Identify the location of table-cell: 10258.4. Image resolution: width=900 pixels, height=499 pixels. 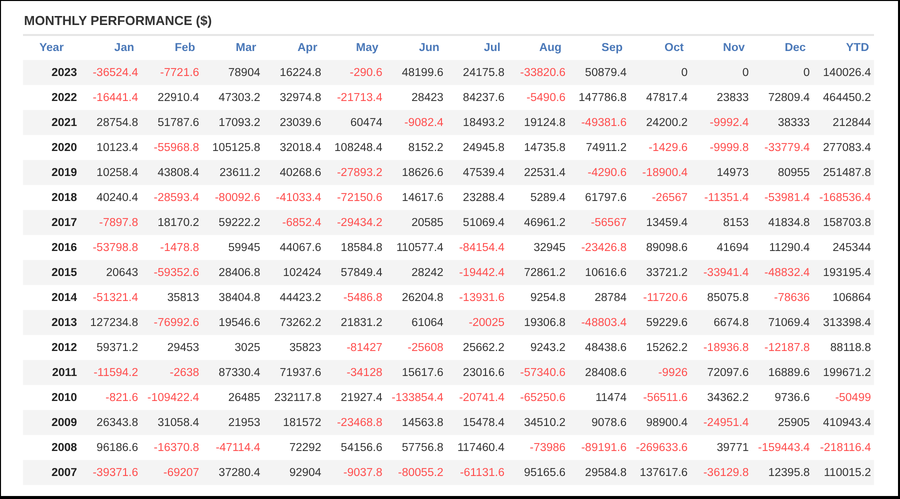
(111, 172).